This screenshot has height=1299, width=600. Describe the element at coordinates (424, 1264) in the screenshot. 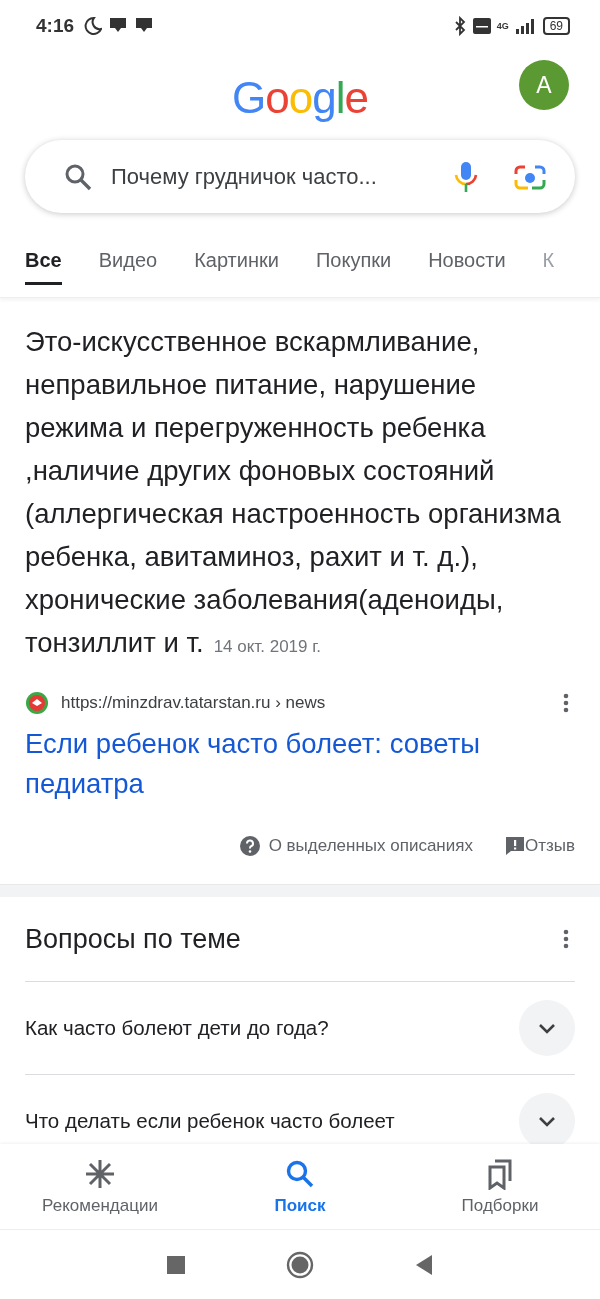

I see `back-button-icon` at that location.